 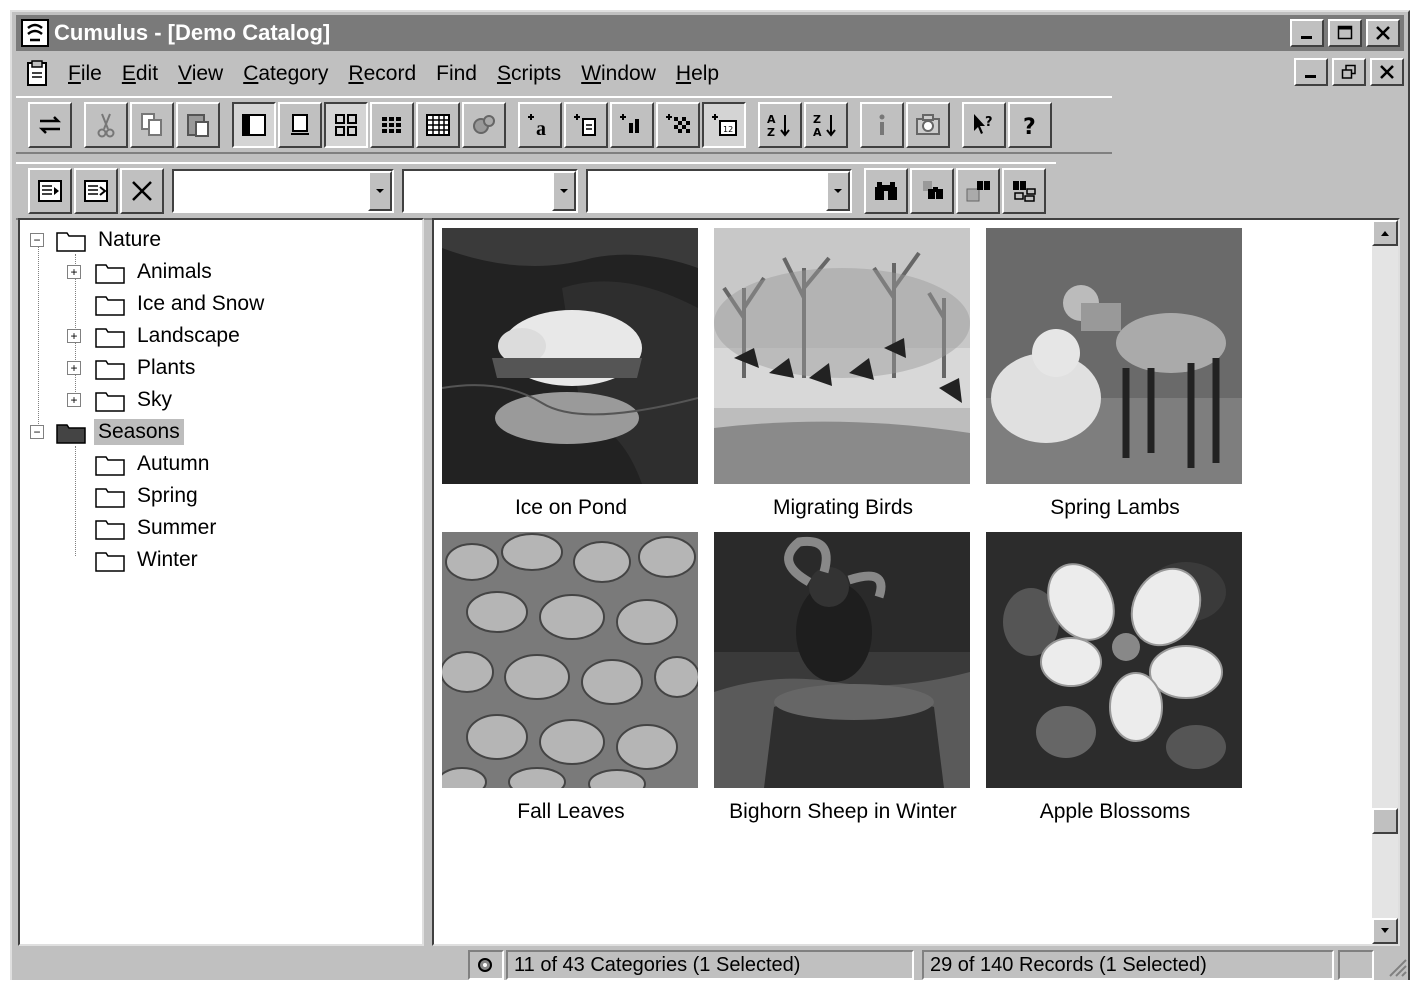 What do you see at coordinates (817, 132) in the screenshot?
I see `svg-text: A` at bounding box center [817, 132].